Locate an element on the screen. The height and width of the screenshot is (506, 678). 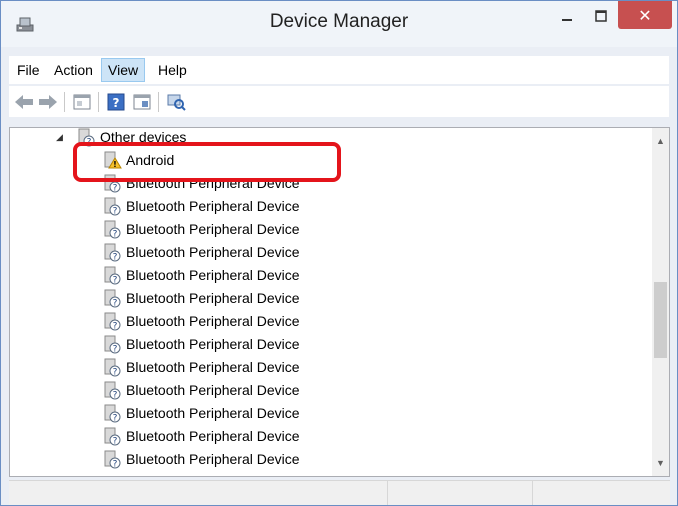
highlight-annotation is located at coordinates (207, 162).